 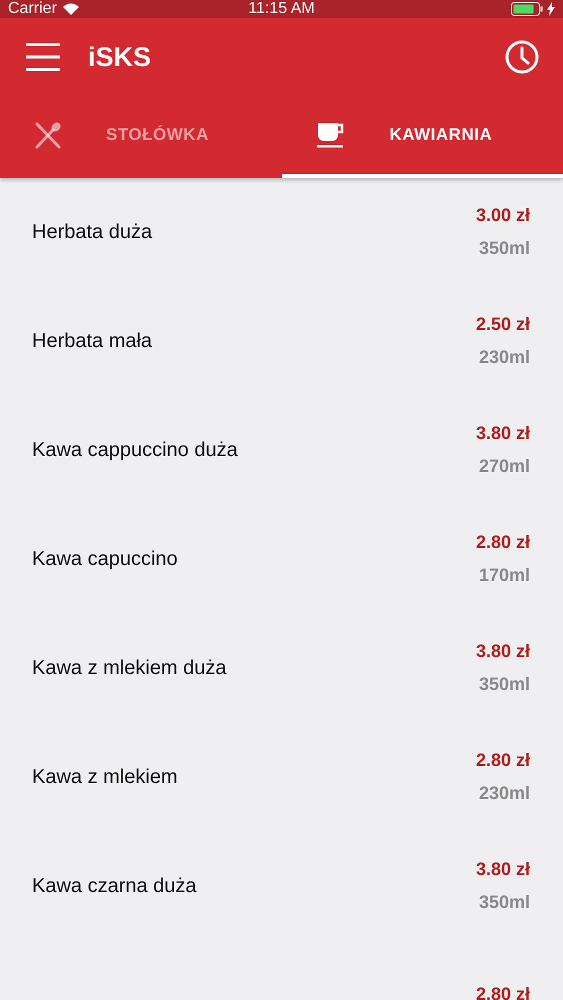 I want to click on item-name: Kawa czarna duża, so click(x=114, y=886).